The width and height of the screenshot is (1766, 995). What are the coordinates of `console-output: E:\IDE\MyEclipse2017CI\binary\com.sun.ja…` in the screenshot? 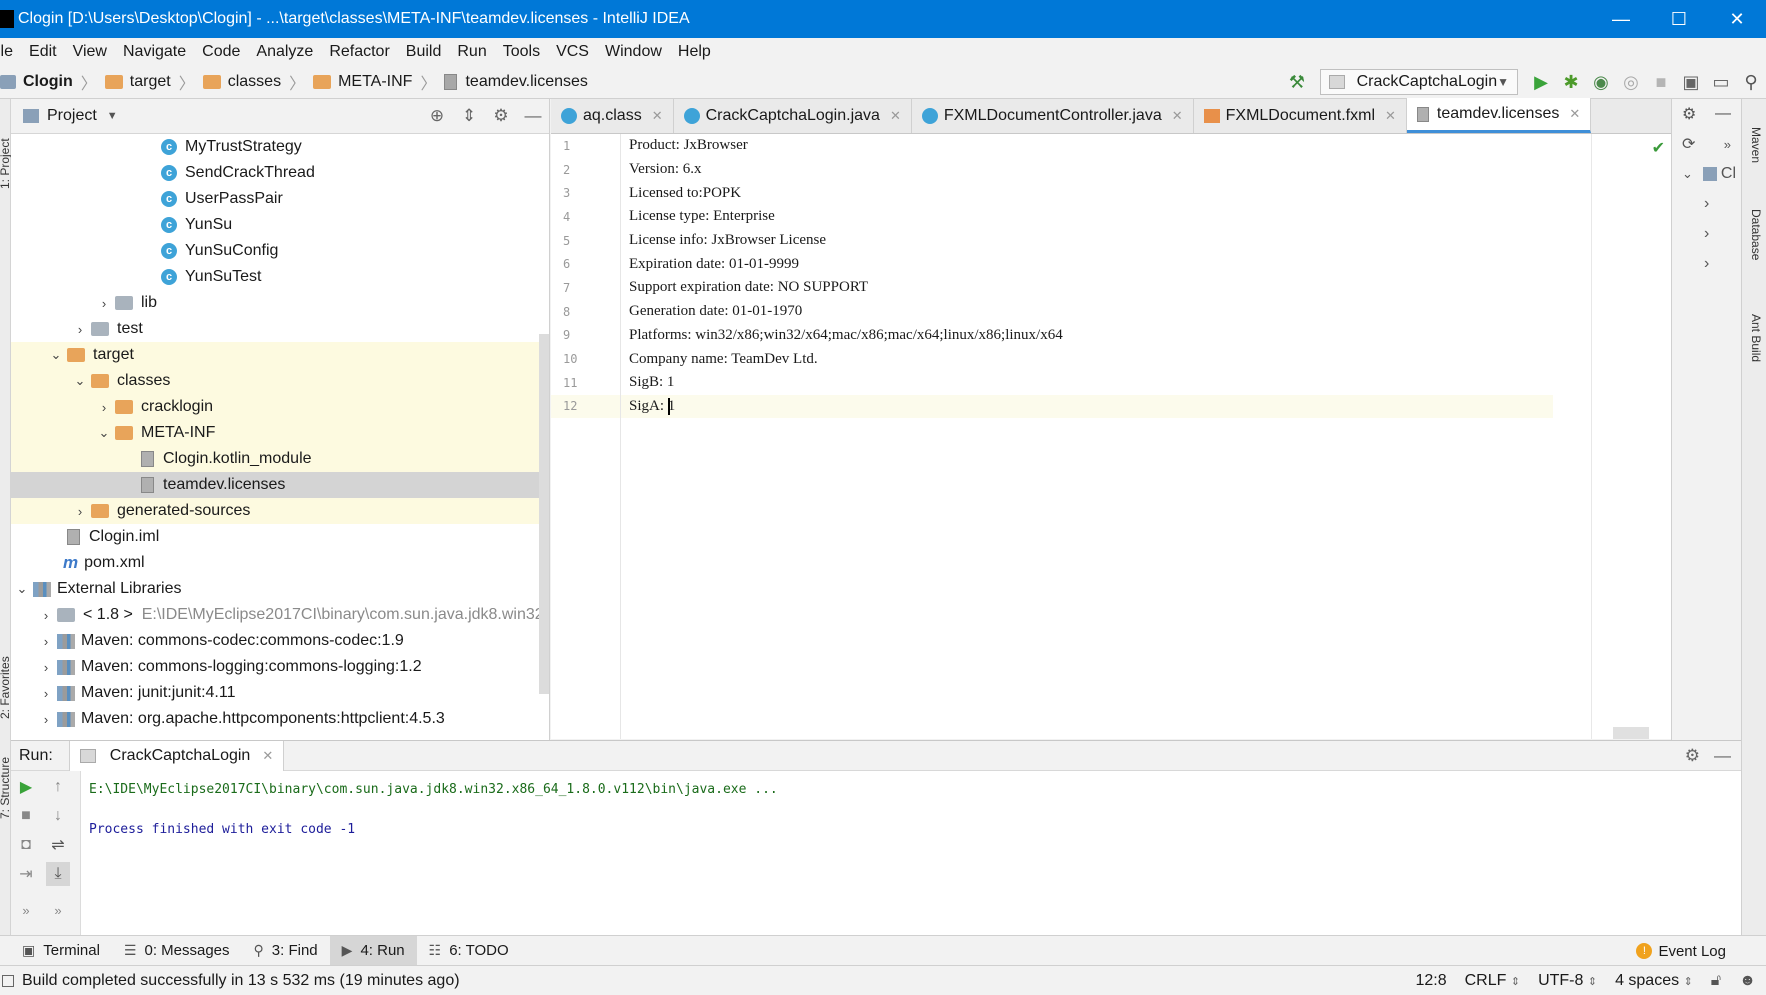 It's located at (433, 807).